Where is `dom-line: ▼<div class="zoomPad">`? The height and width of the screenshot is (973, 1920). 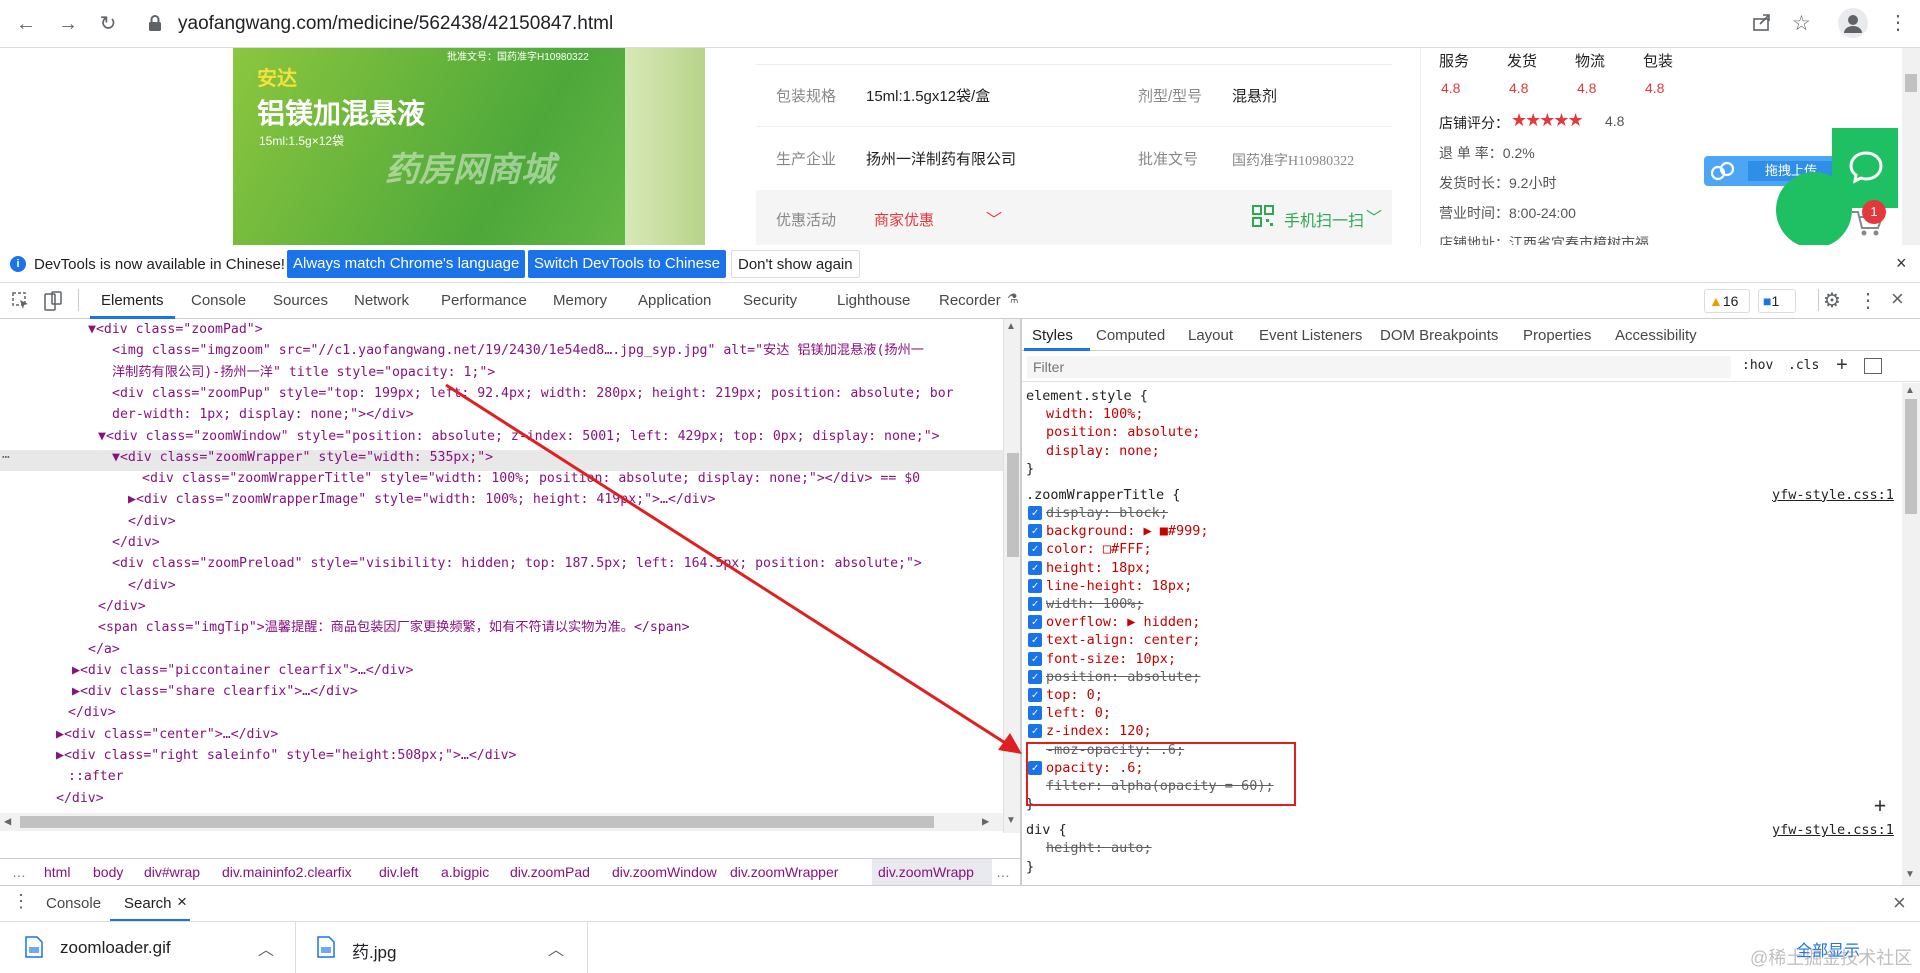 dom-line: ▼<div class="zoomPad"> is located at coordinates (175, 329).